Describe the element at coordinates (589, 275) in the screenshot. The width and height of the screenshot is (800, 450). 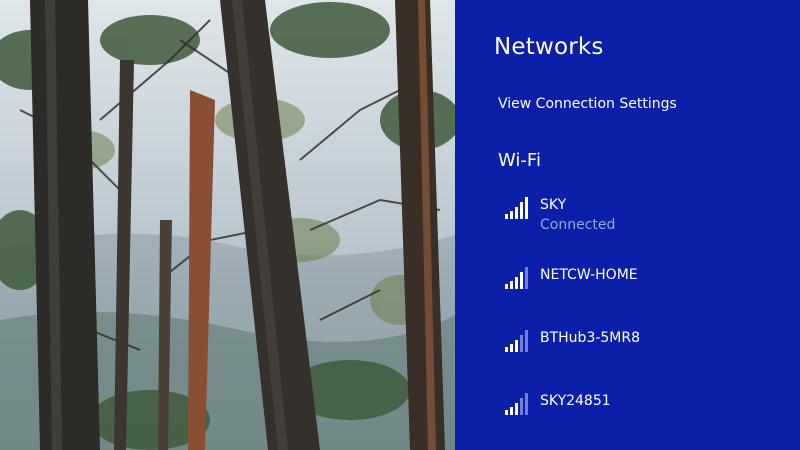
I see `network-ssid: NETCW-HOME` at that location.